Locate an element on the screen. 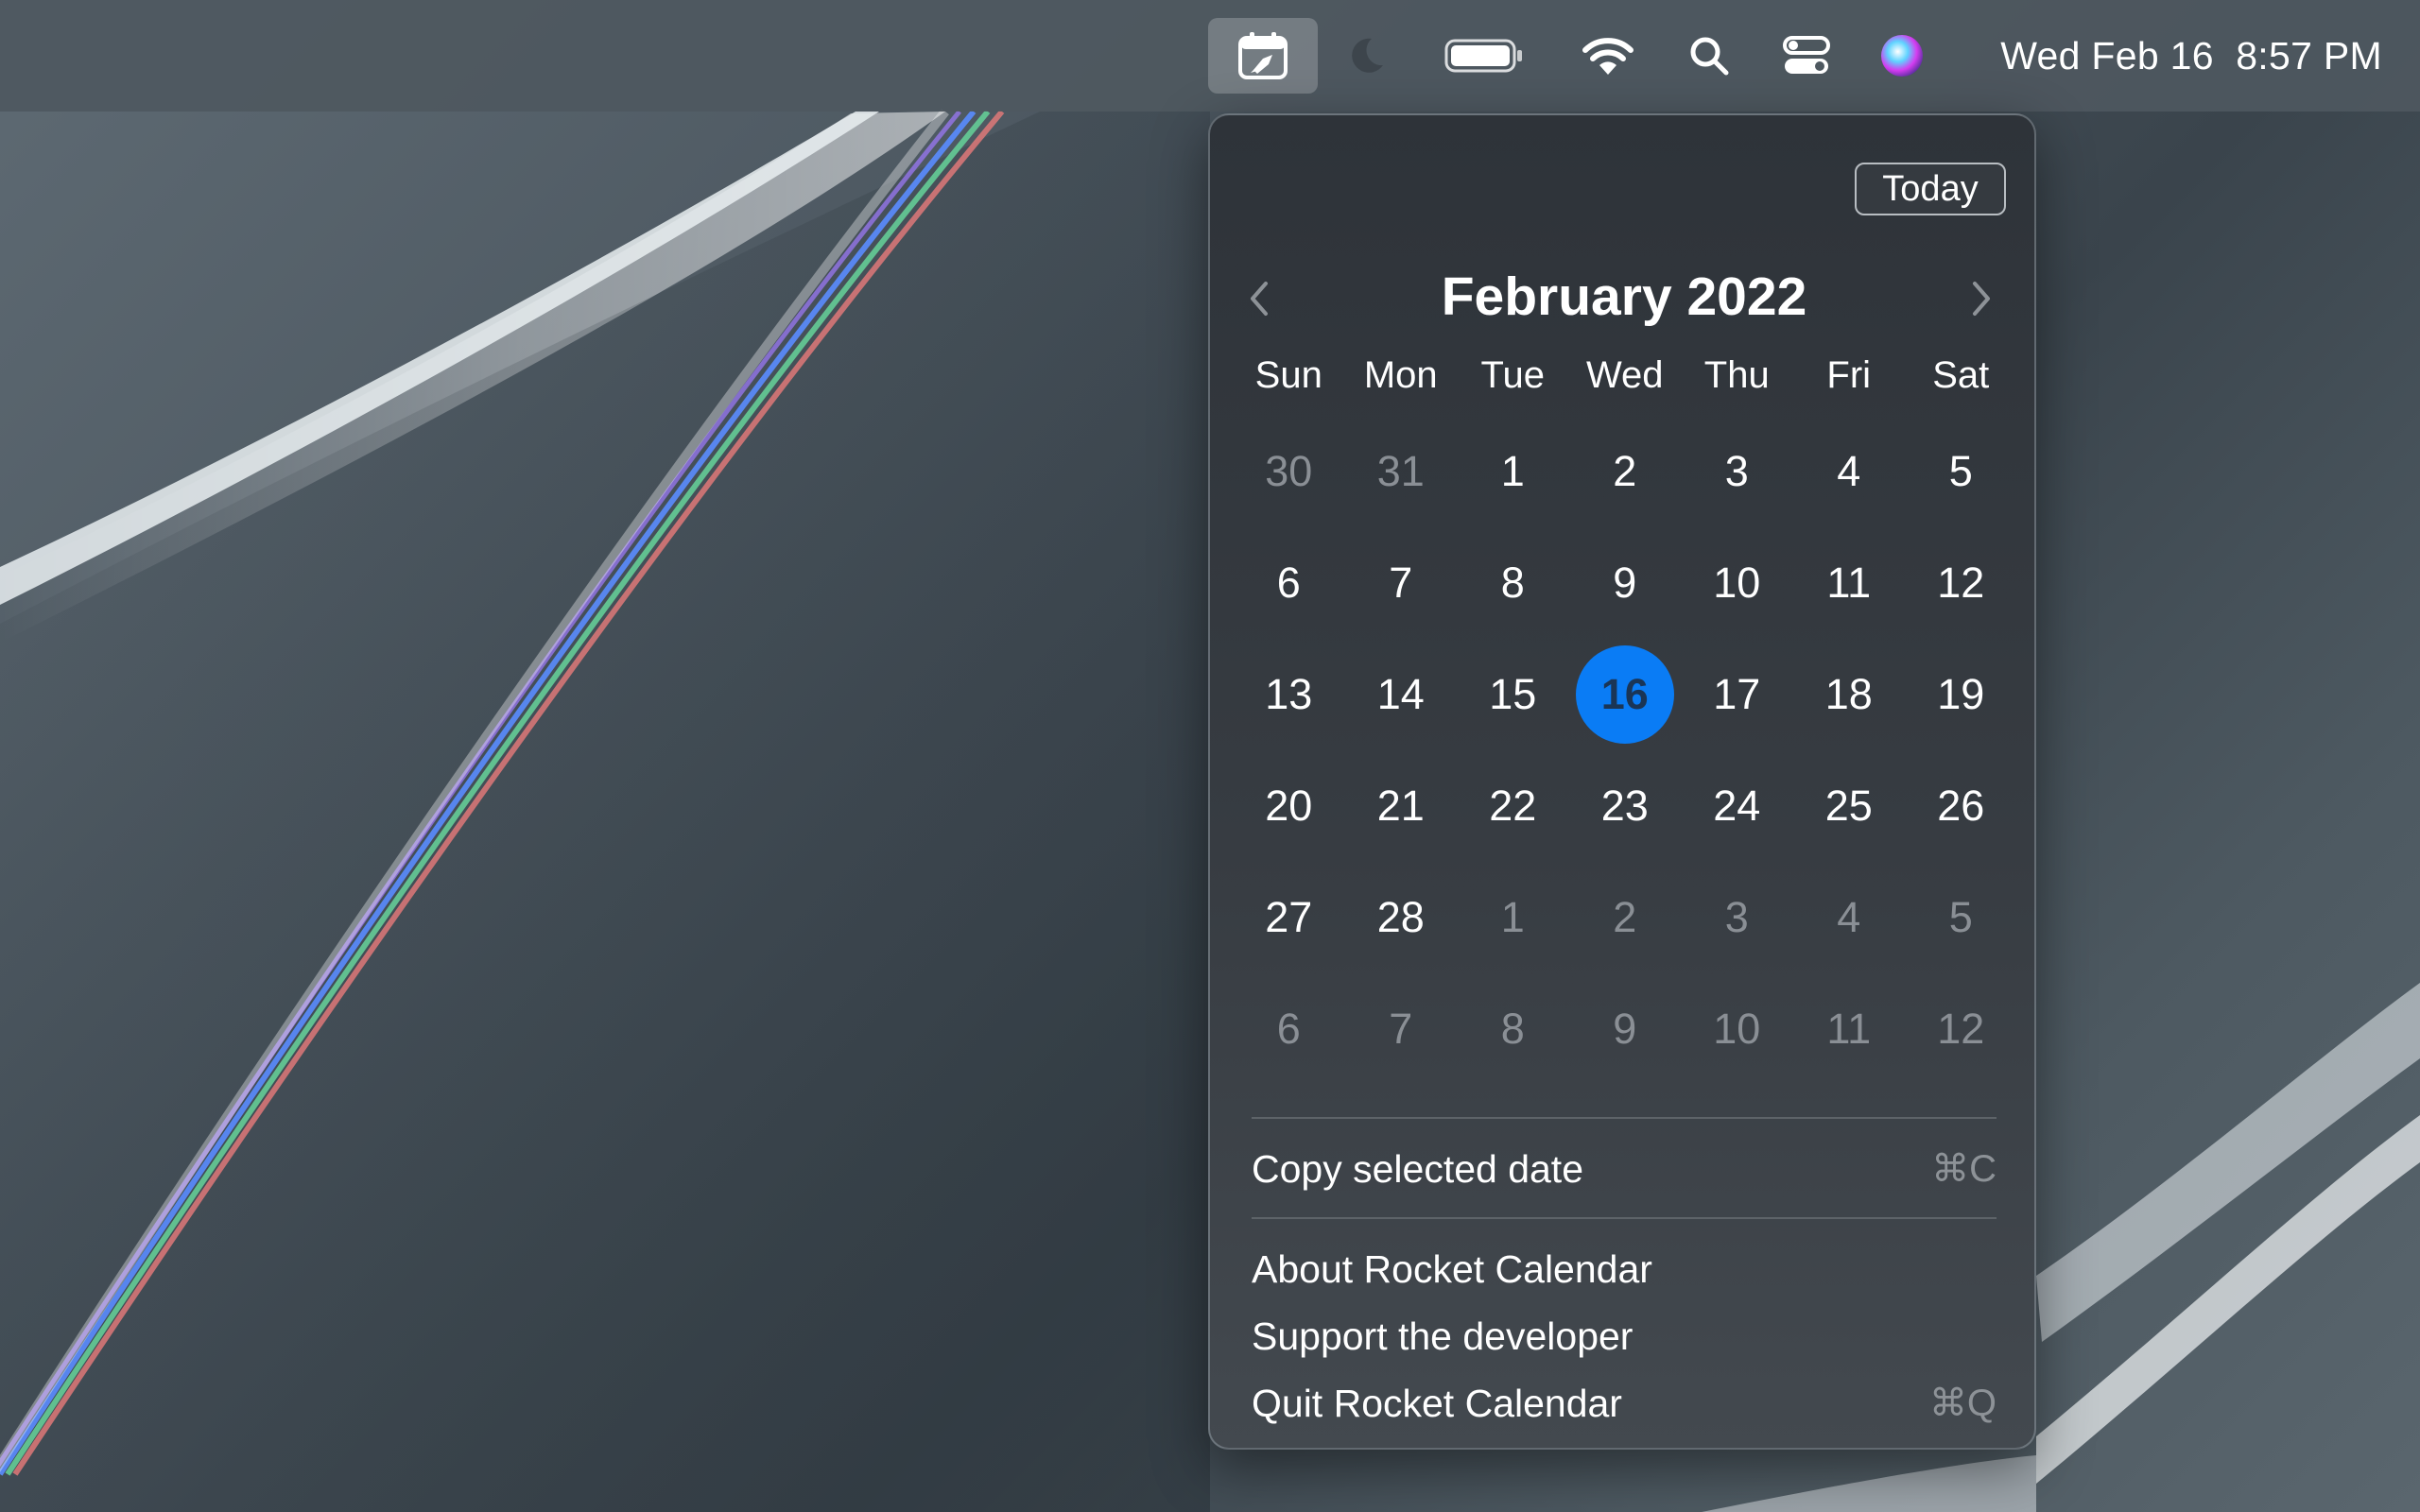 The image size is (2420, 1512). quit-item: Quit Rocket Calendar ⌘Q is located at coordinates (1624, 1403).